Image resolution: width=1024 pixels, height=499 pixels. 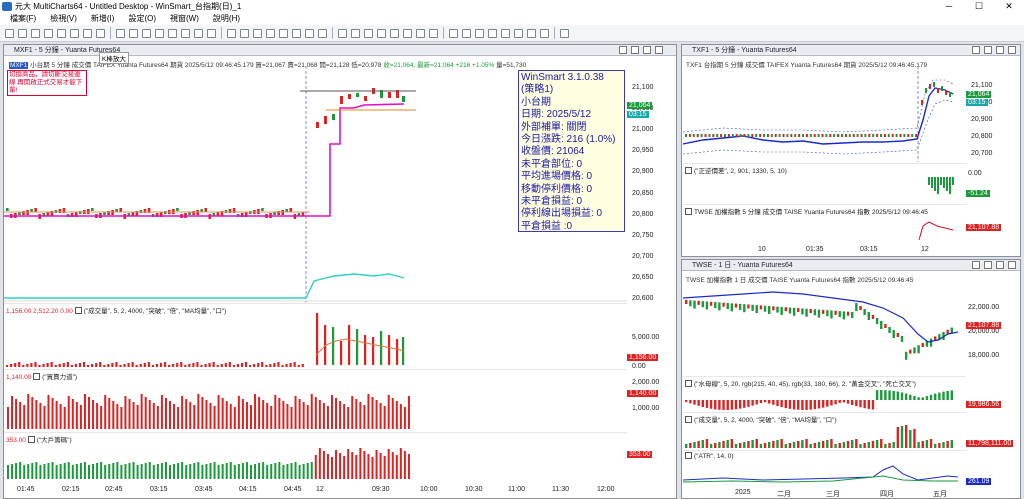 I want to click on menu-window: 視窗(W), so click(x=184, y=18).